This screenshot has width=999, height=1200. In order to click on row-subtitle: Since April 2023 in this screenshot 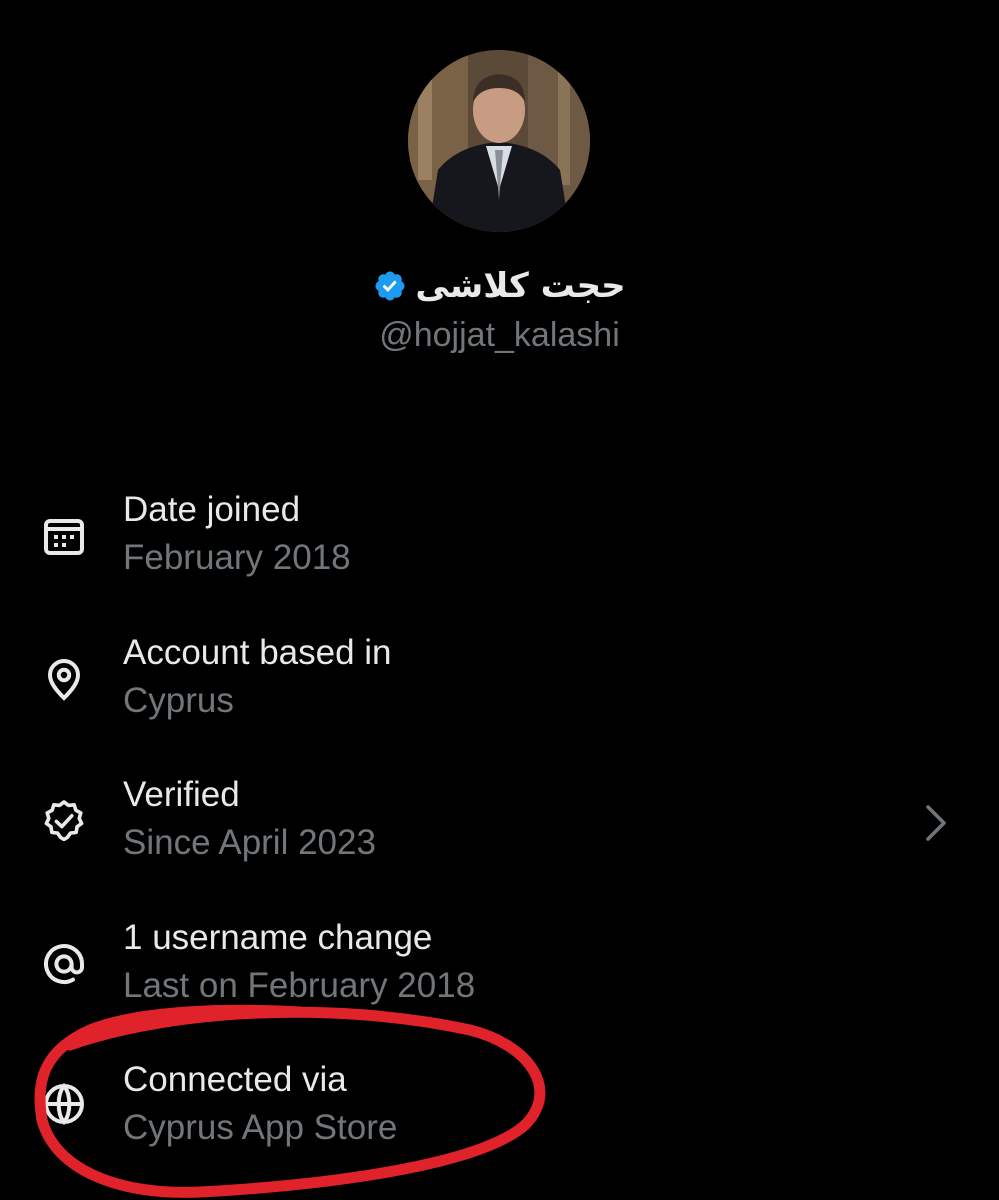, I will do `click(249, 842)`.